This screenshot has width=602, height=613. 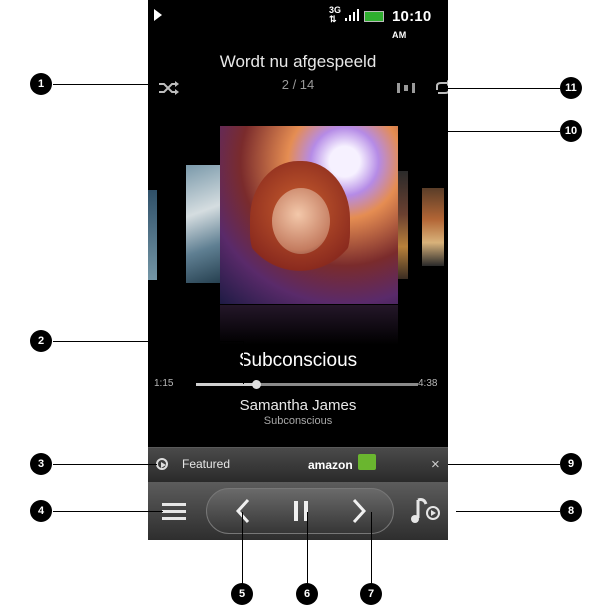 I want to click on clock-ampm: AM, so click(x=399, y=35).